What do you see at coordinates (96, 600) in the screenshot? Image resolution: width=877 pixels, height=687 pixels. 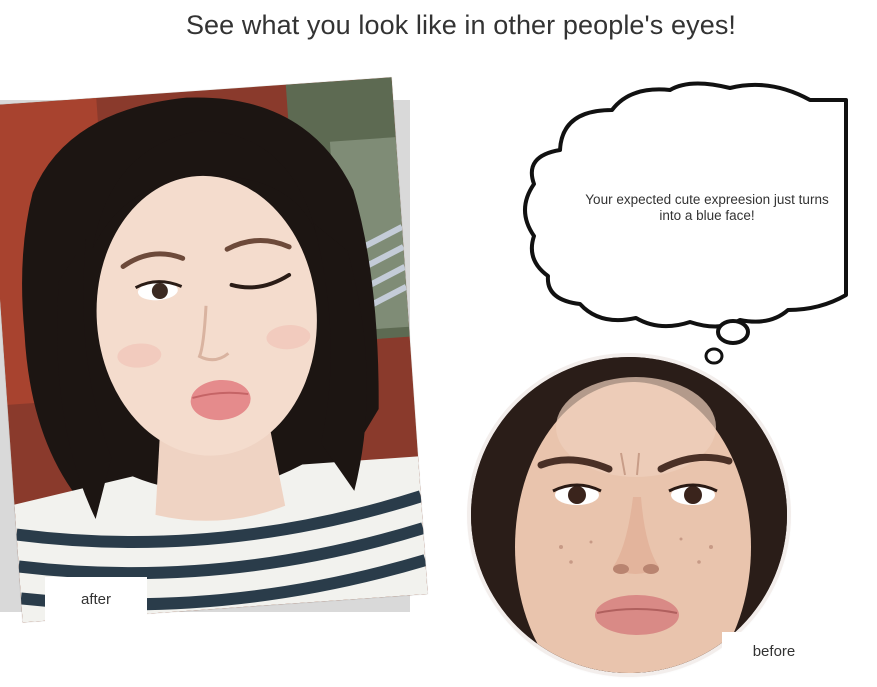 I see `after-label: after` at bounding box center [96, 600].